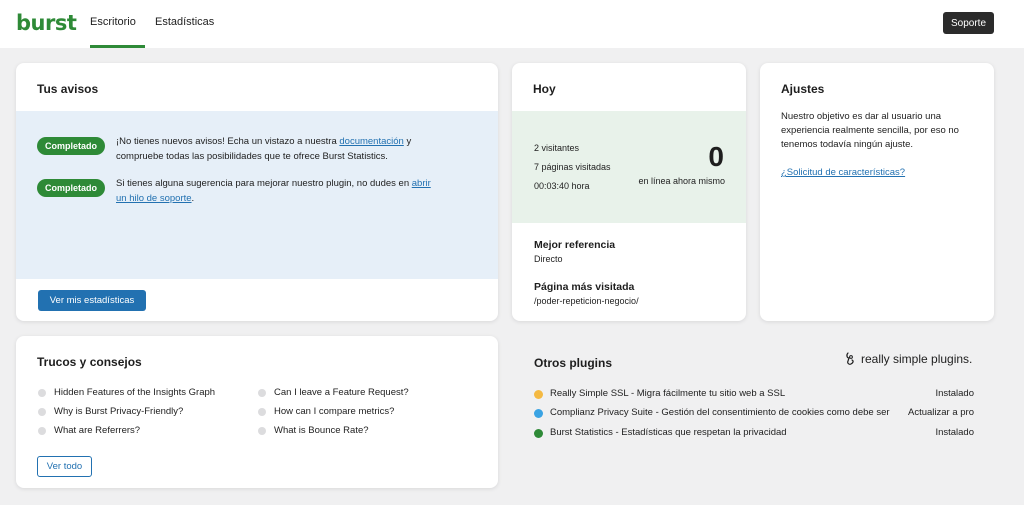  What do you see at coordinates (341, 392) in the screenshot?
I see `tip-label: Can I leave a Feature Request?` at bounding box center [341, 392].